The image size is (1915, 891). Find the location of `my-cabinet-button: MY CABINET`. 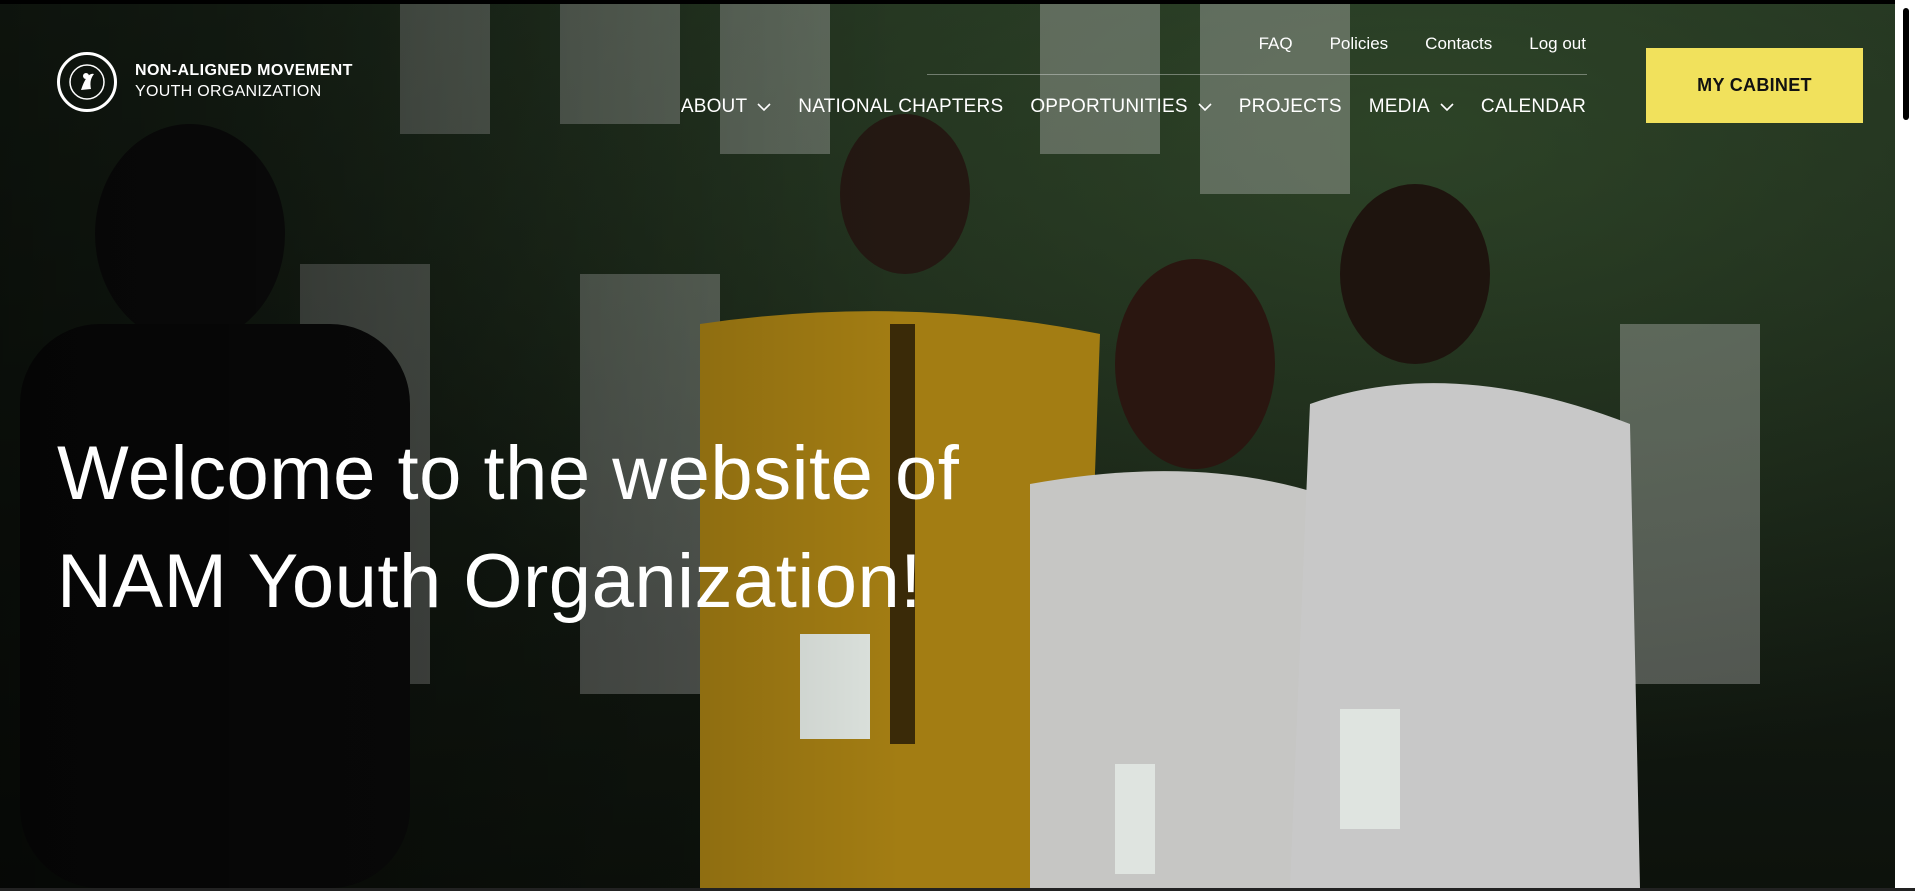

my-cabinet-button: MY CABINET is located at coordinates (1754, 85).